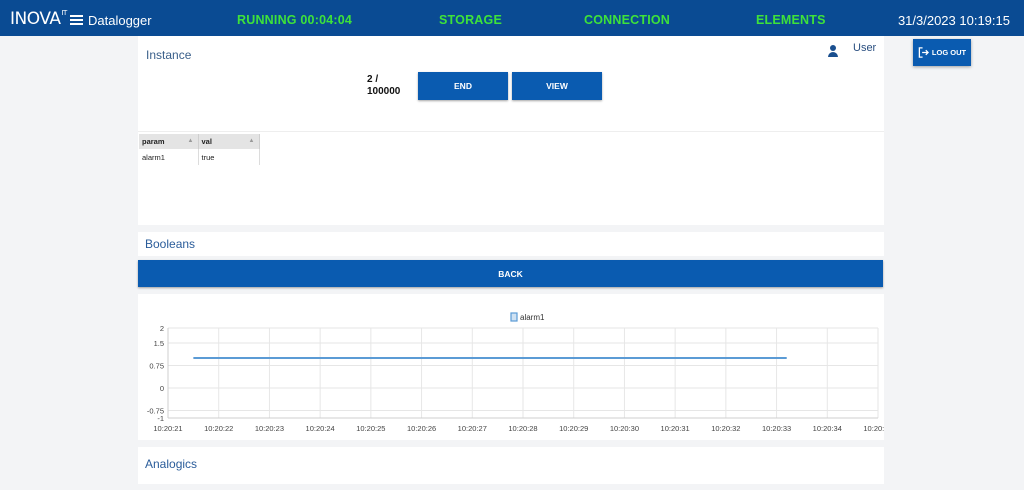 This screenshot has height=490, width=1024. What do you see at coordinates (470, 20) in the screenshot?
I see `nav-storage: STORAGE` at bounding box center [470, 20].